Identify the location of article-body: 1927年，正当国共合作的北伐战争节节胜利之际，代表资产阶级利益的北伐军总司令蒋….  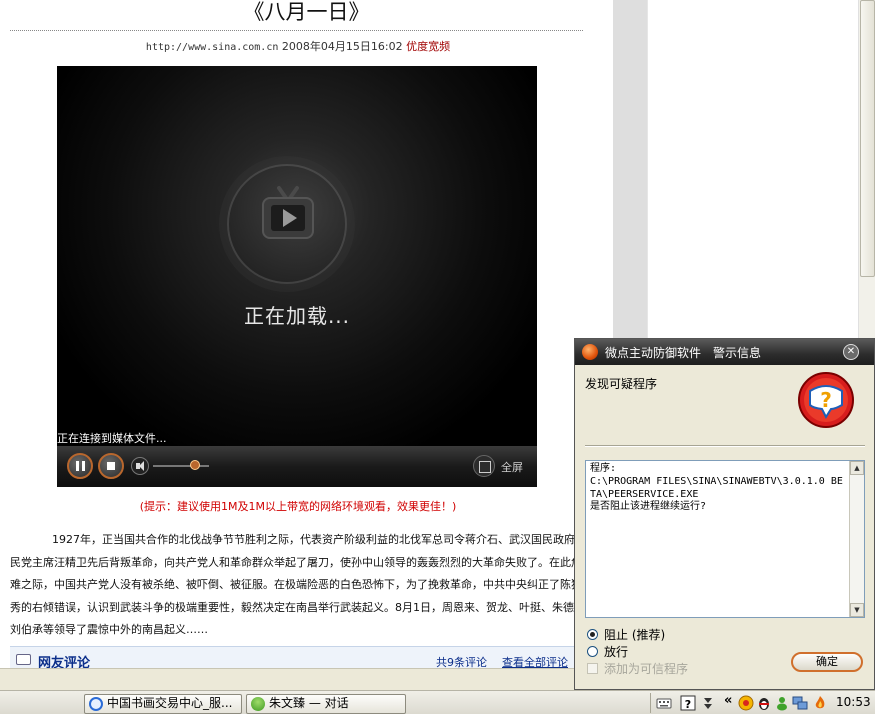
(298, 585).